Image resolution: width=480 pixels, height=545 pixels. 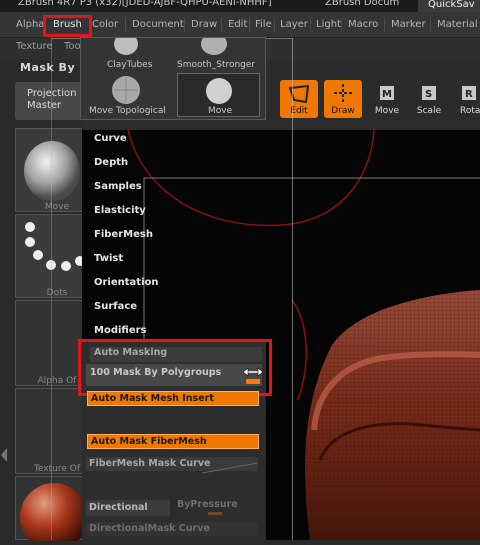 I want to click on edit-button: Edit, so click(x=299, y=99).